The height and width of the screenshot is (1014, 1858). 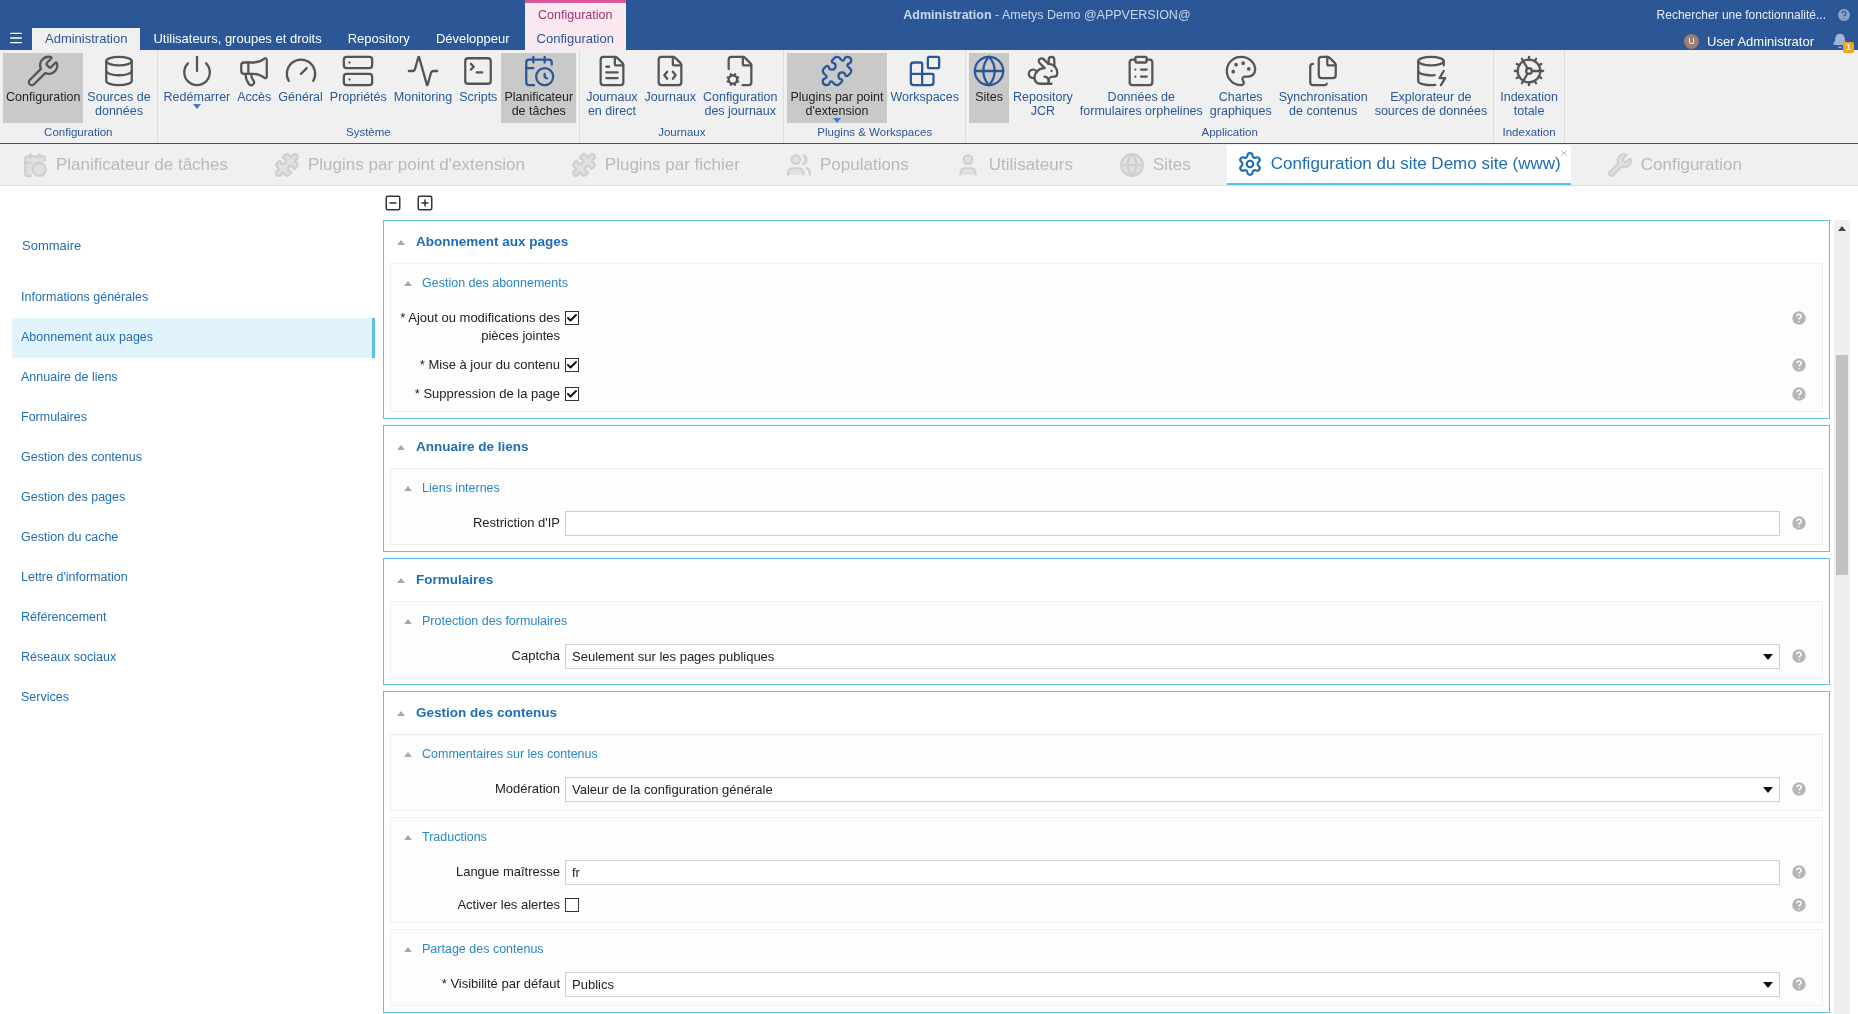 What do you see at coordinates (1172, 523) in the screenshot?
I see `input-field` at bounding box center [1172, 523].